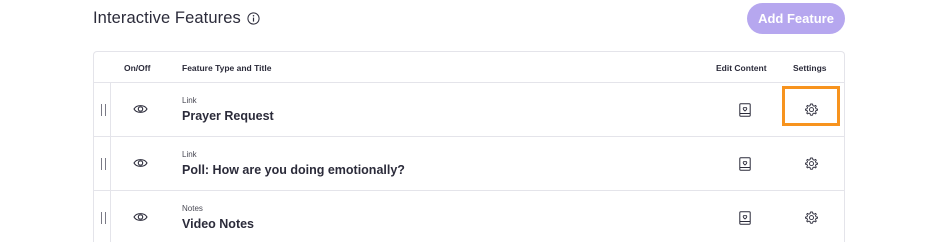  Describe the element at coordinates (469, 19) in the screenshot. I see `page-header: Interactive Features Add Feature` at that location.